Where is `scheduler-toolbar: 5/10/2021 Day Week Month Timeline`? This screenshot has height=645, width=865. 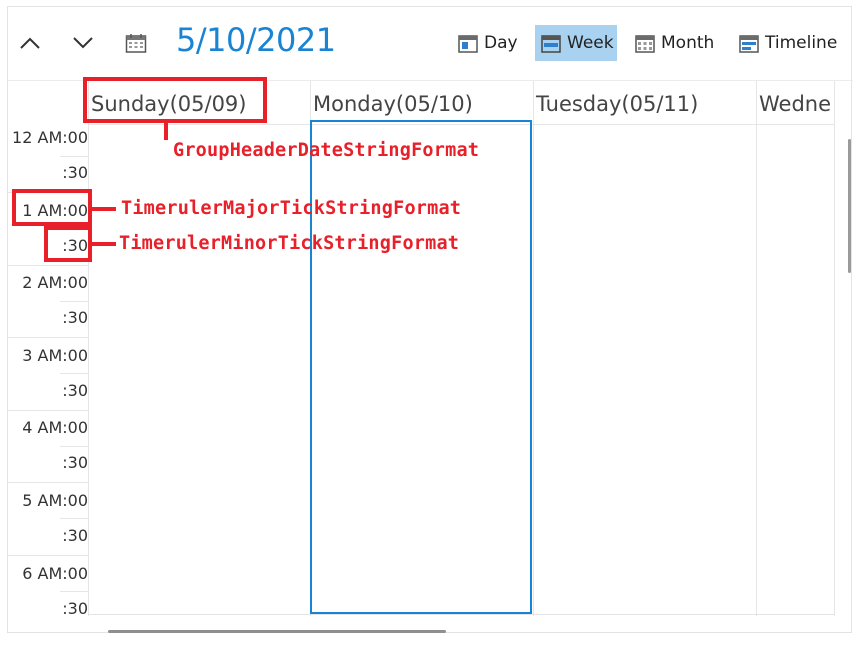
scheduler-toolbar: 5/10/2021 Day Week Month Timeline is located at coordinates (430, 44).